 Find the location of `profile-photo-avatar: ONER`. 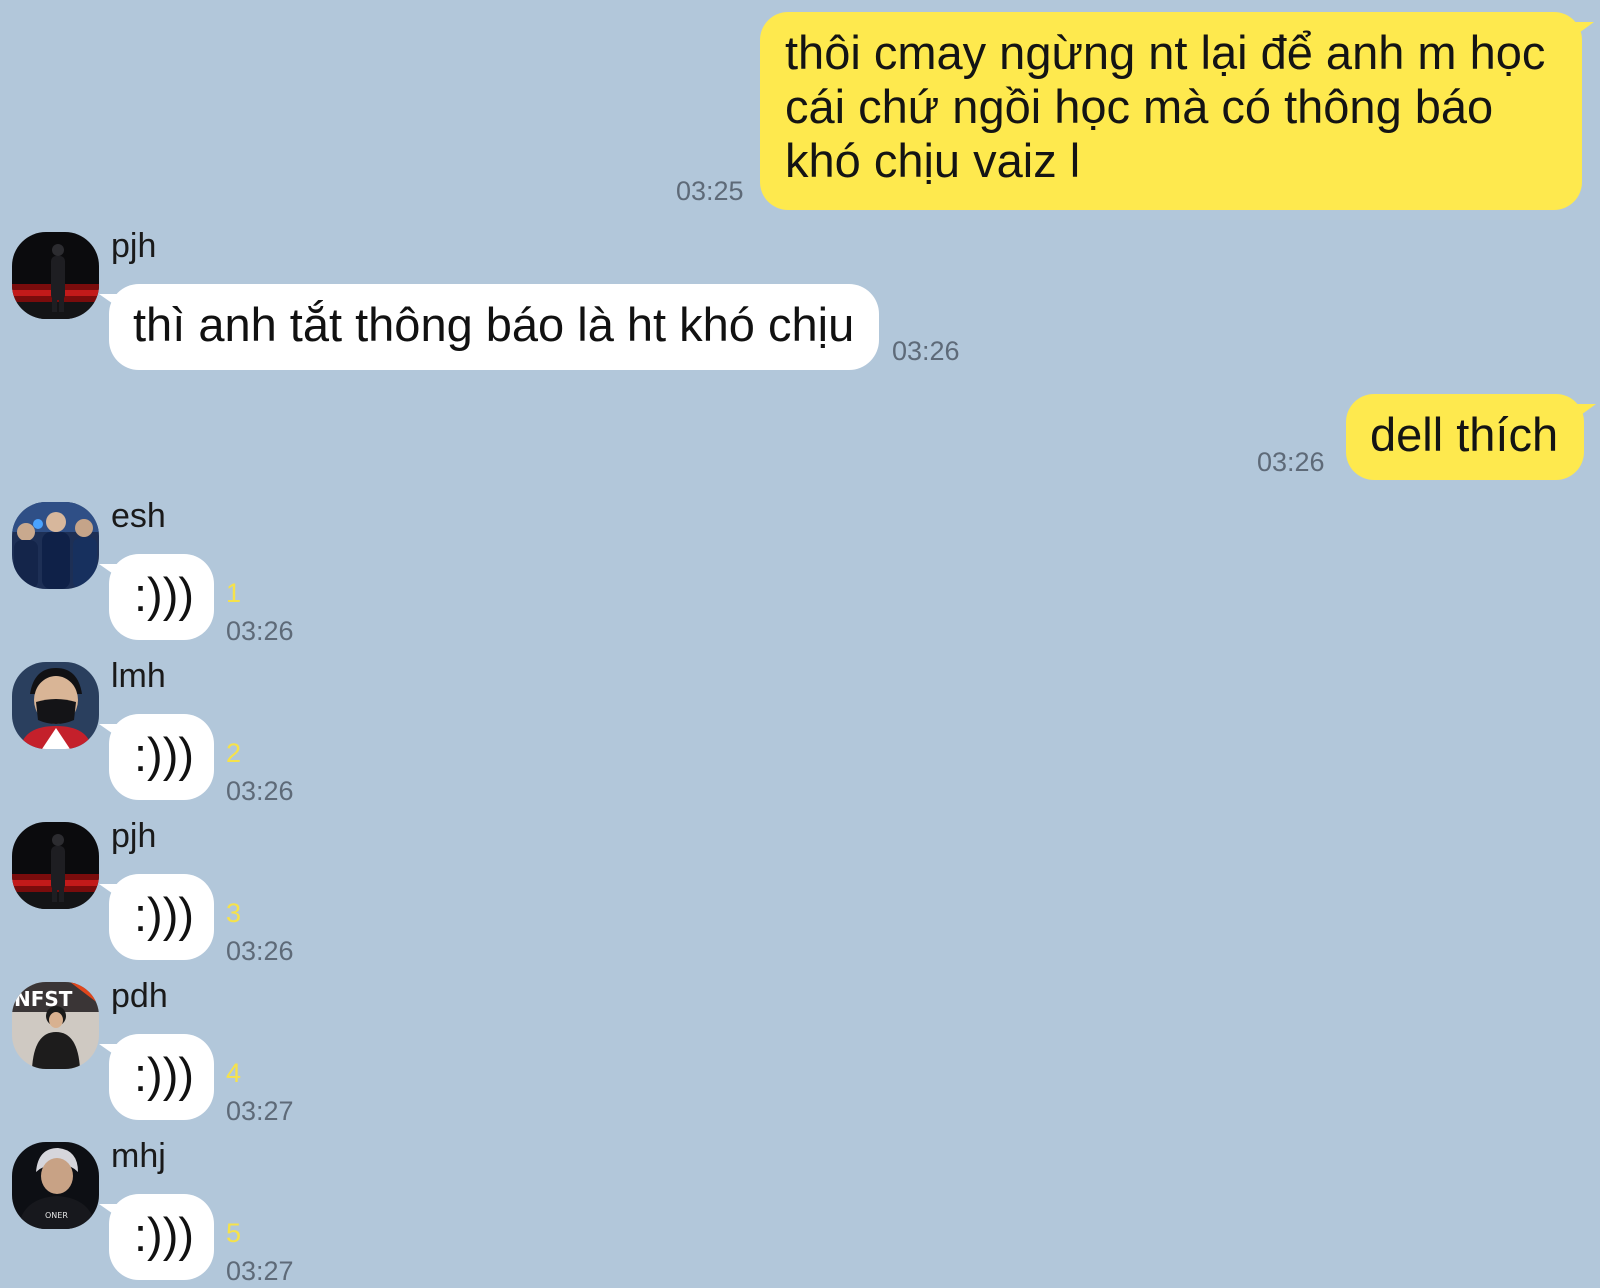

profile-photo-avatar: ONER is located at coordinates (55, 1185).